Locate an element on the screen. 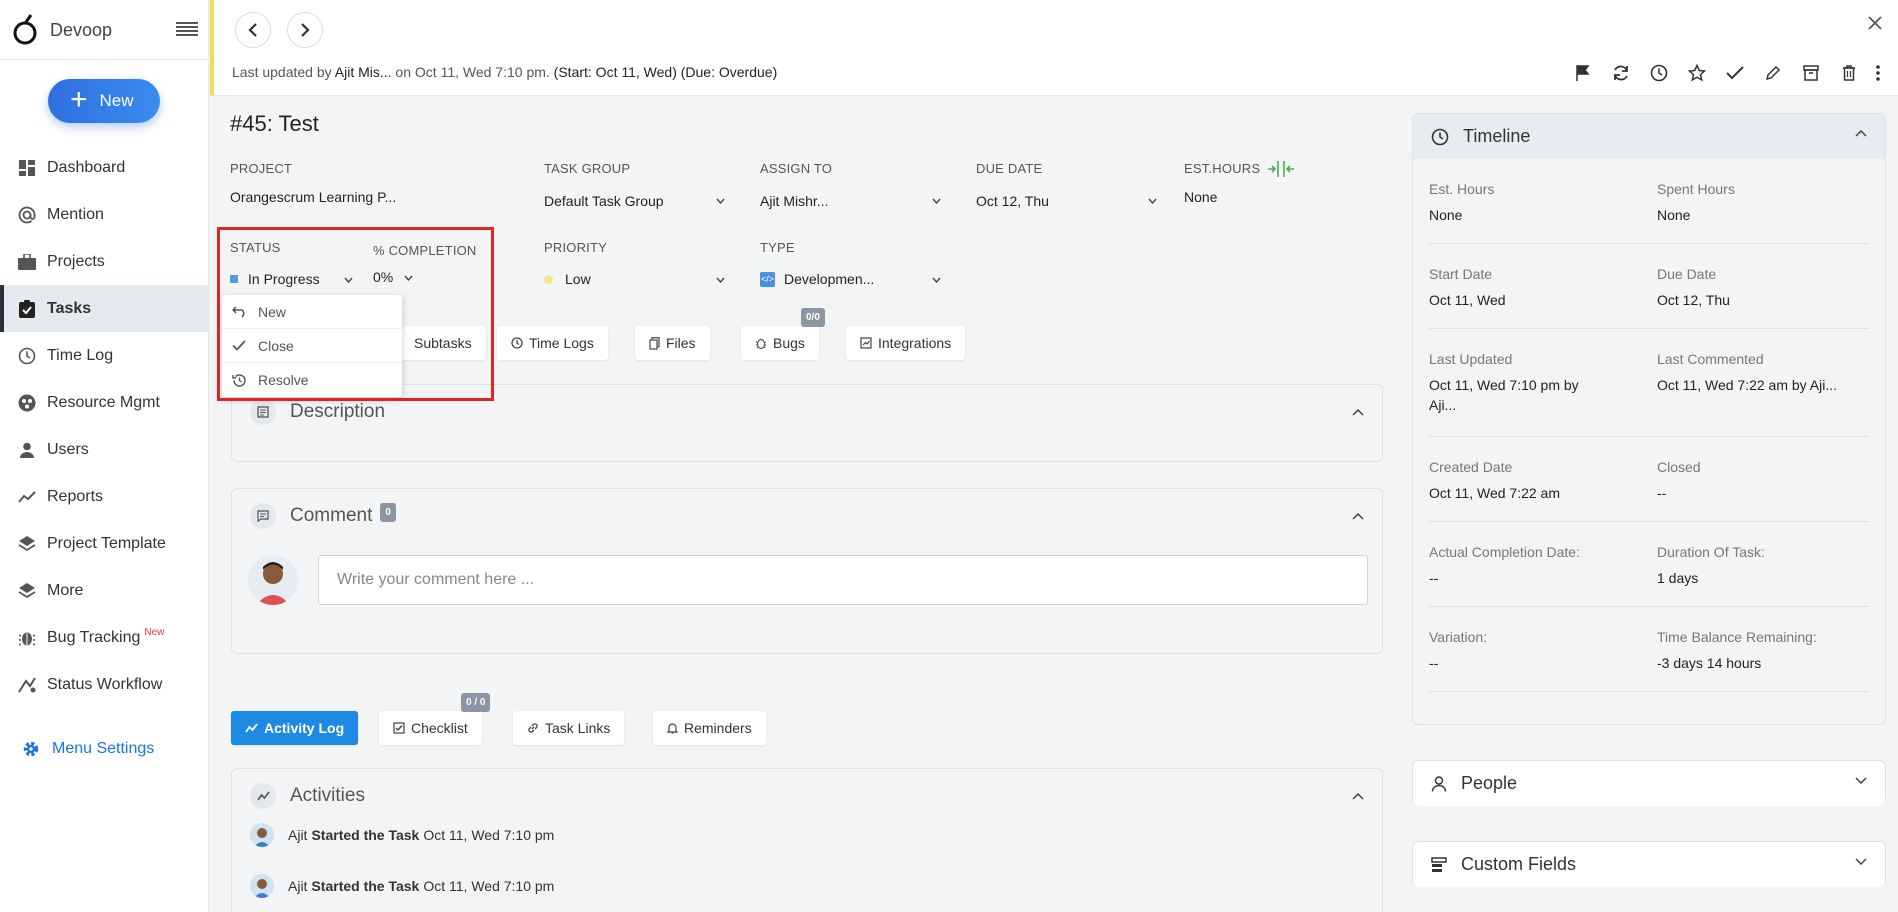 The height and width of the screenshot is (912, 1898). layers-icon is located at coordinates (27, 591).